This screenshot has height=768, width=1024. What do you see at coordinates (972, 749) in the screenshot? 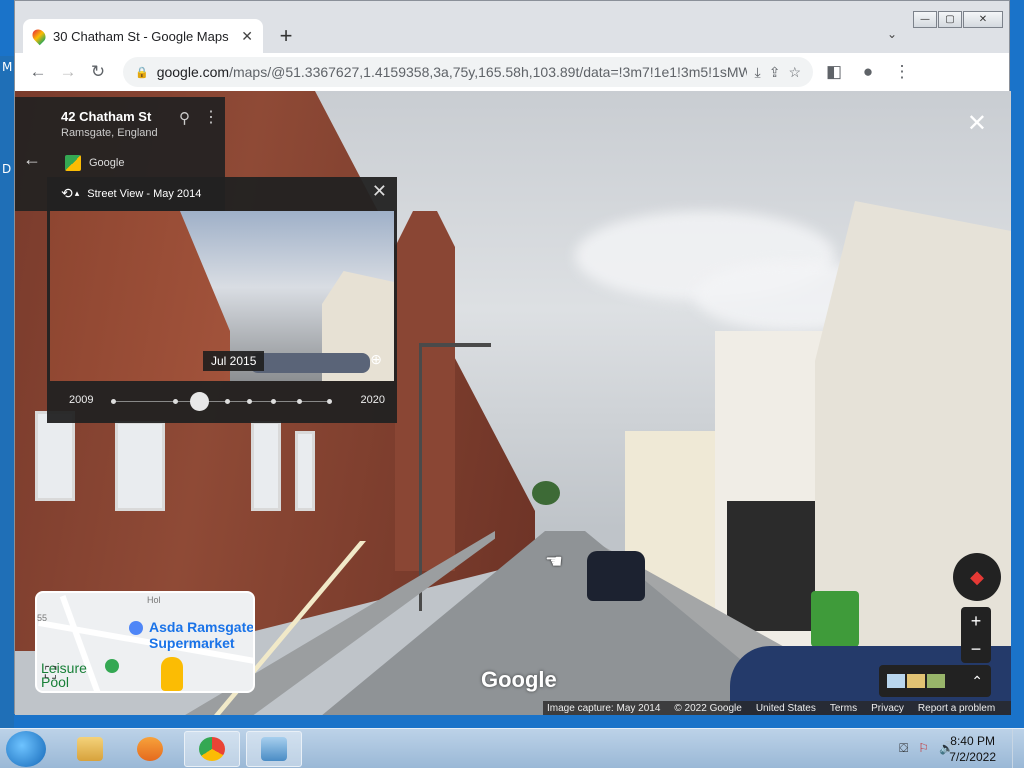
I see `clock: 8:40 PM 7/2/2022` at bounding box center [972, 749].